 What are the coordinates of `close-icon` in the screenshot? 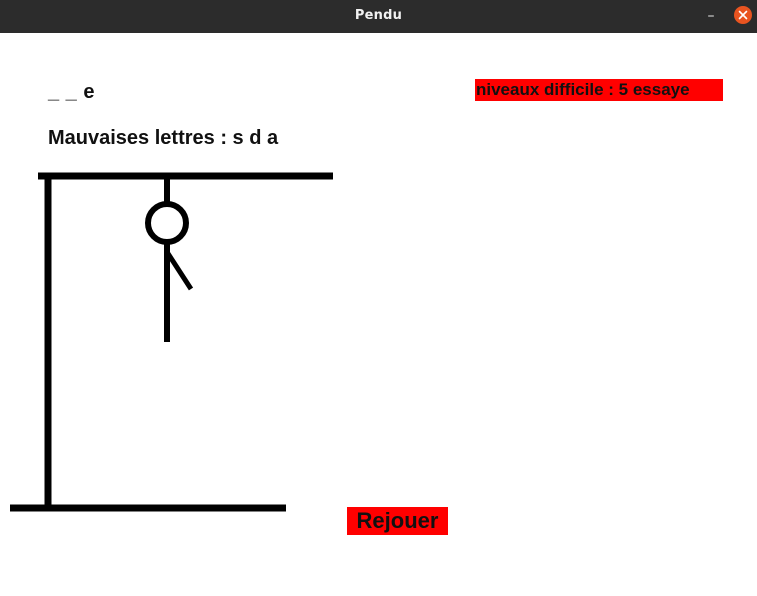 It's located at (743, 15).